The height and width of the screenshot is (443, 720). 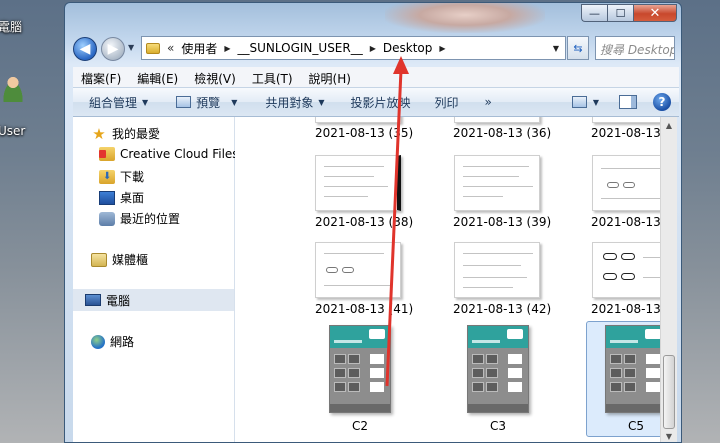 I want to click on menu-file: 檔案(F), so click(x=101, y=77).